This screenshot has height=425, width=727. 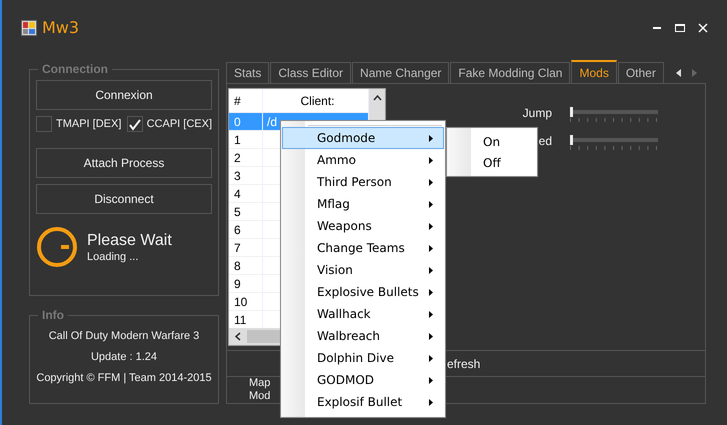 What do you see at coordinates (695, 72) in the screenshot?
I see `right-arrow-icon` at bounding box center [695, 72].